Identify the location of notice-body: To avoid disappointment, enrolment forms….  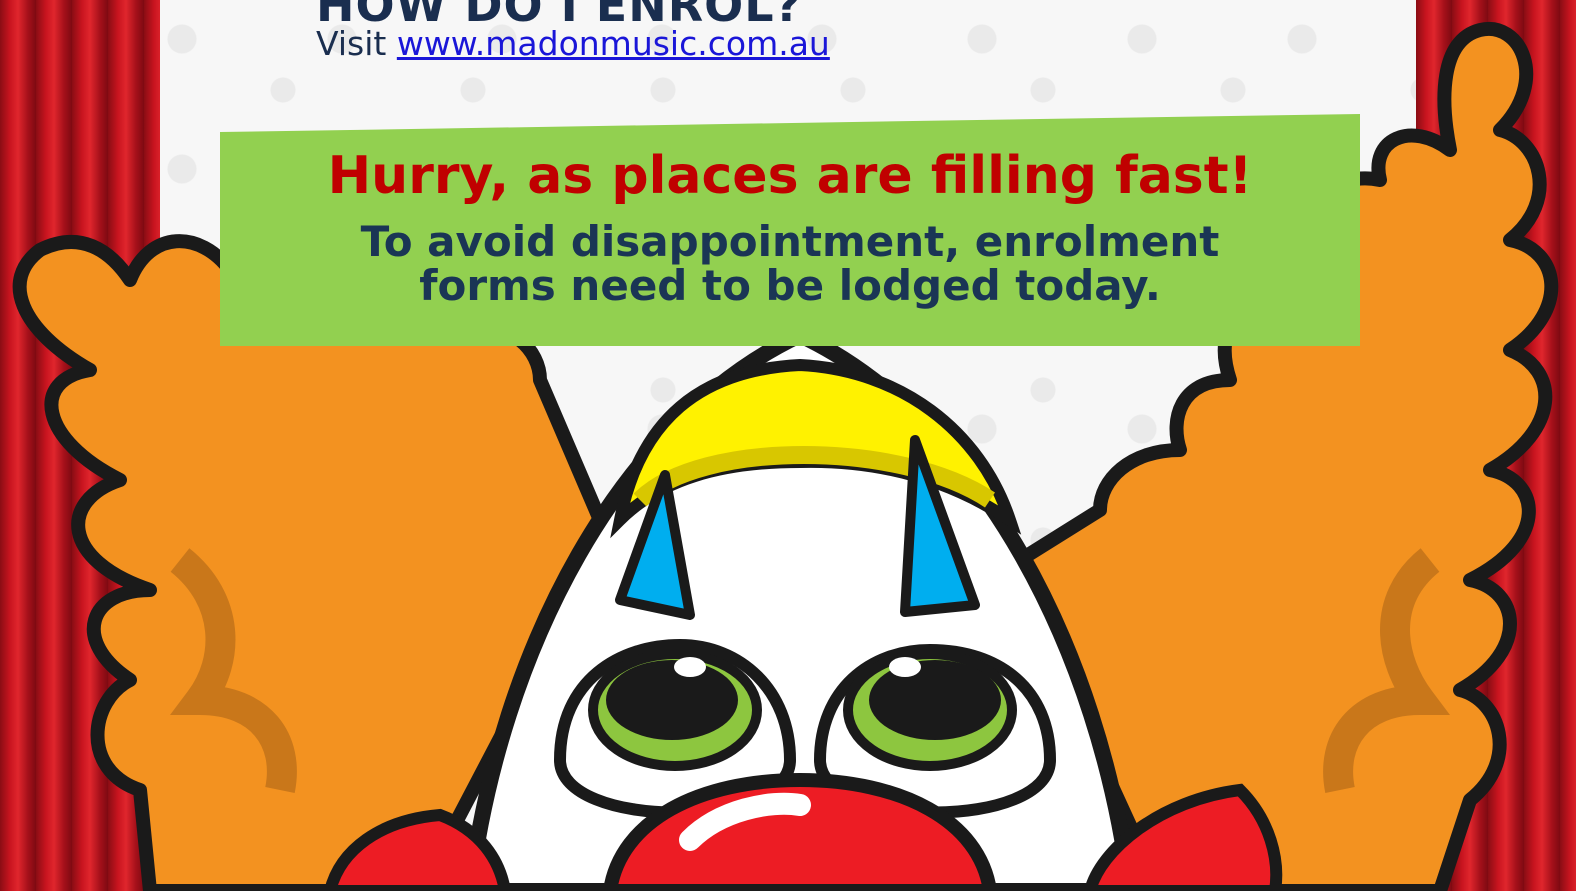
(790, 263).